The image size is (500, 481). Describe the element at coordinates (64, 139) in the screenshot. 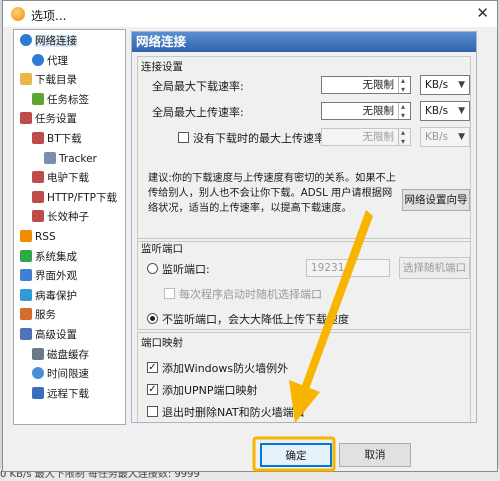

I see `tree-item-label: BT下载` at that location.